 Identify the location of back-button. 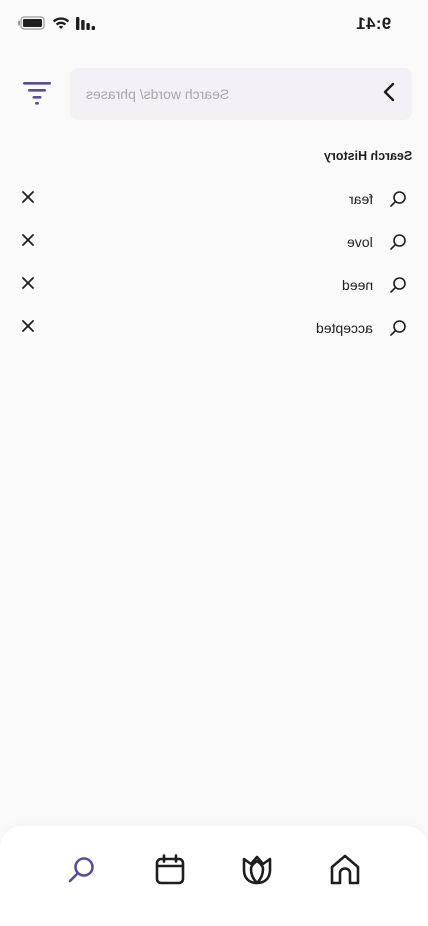
(389, 94).